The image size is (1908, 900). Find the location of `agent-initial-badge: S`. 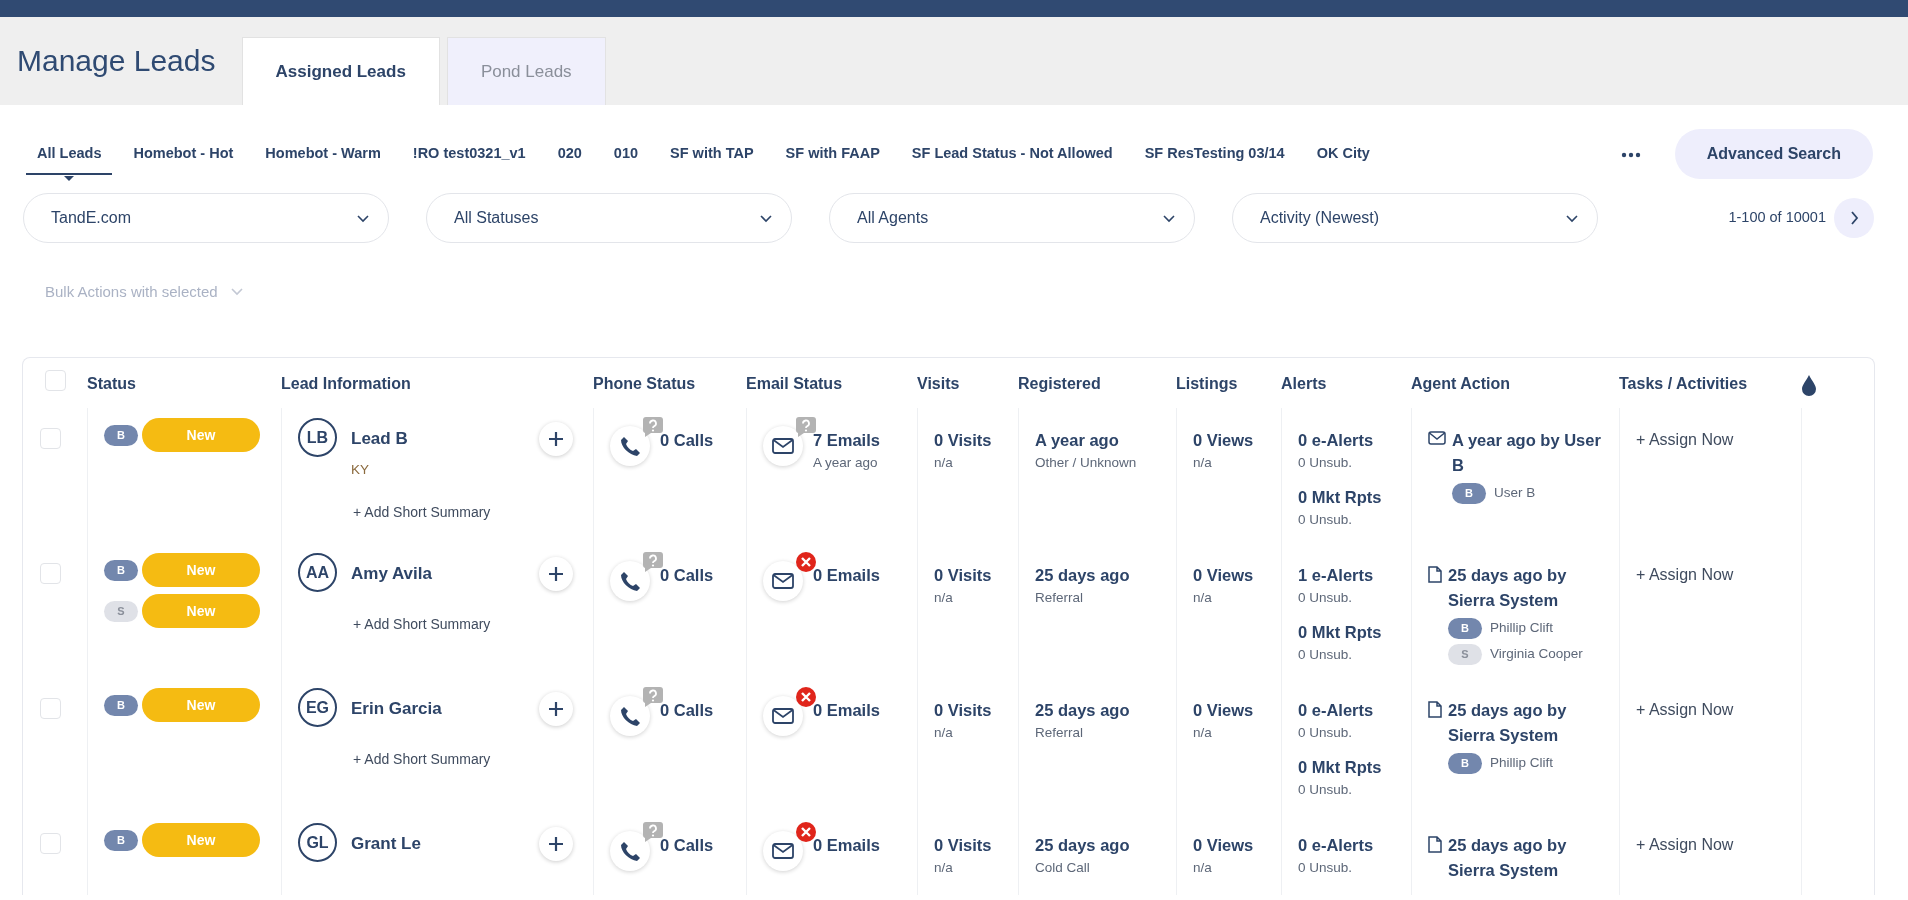

agent-initial-badge: S is located at coordinates (121, 611).